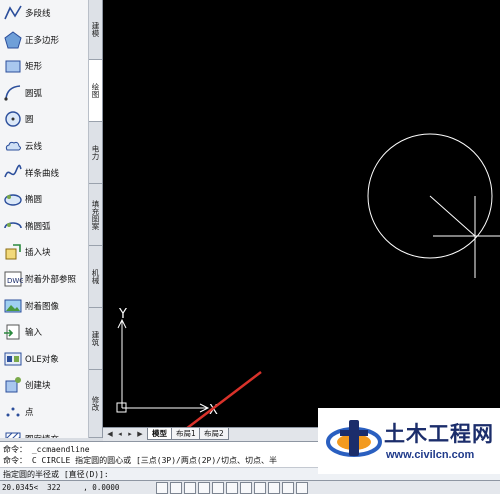  I want to click on ucs-icon, so click(163, 365).